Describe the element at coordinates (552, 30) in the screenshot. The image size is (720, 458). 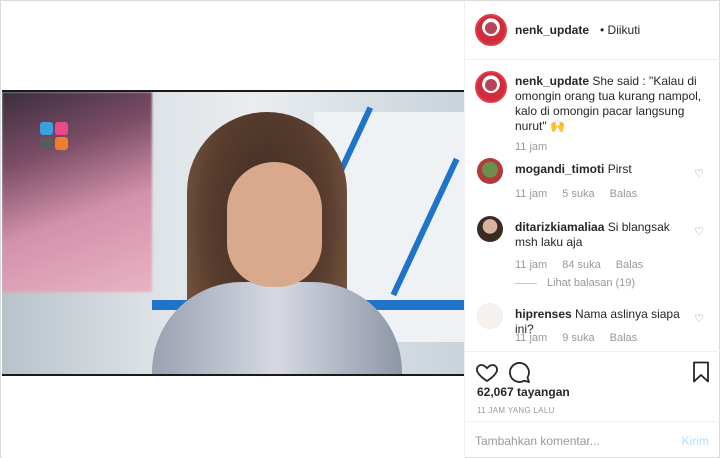
I see `post-username: nenk_update` at that location.